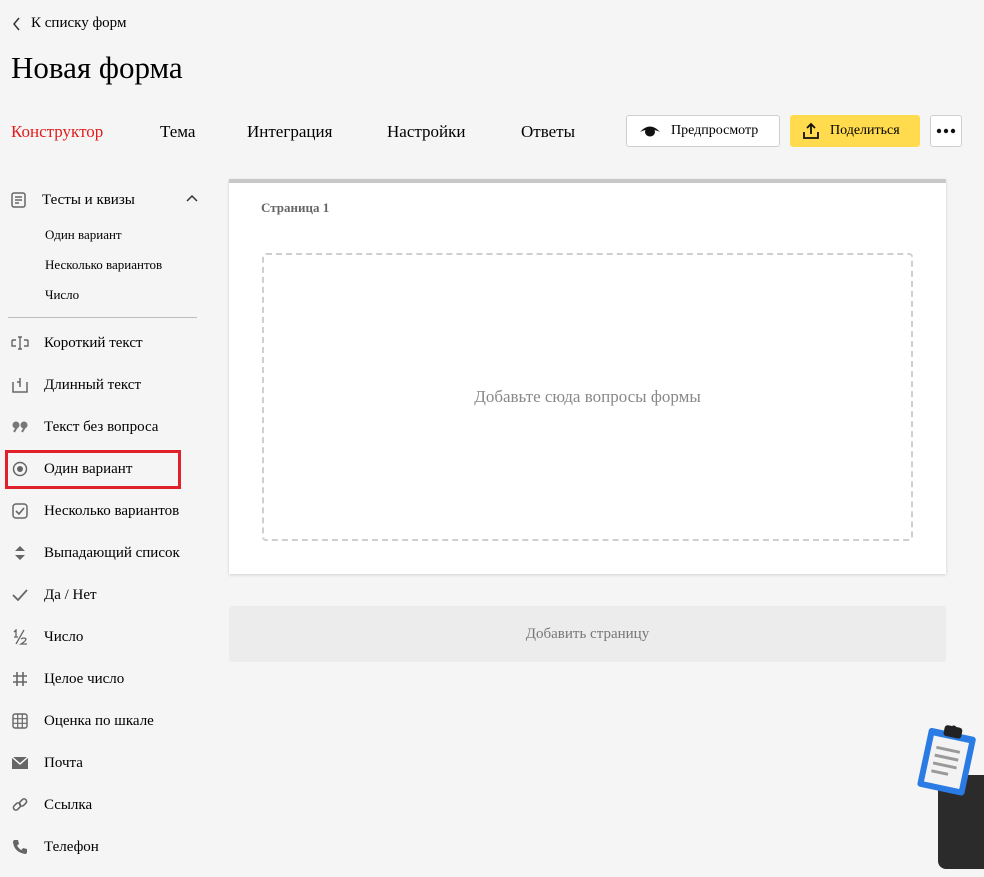 The height and width of the screenshot is (877, 984). I want to click on highlight-frame, so click(93, 469).